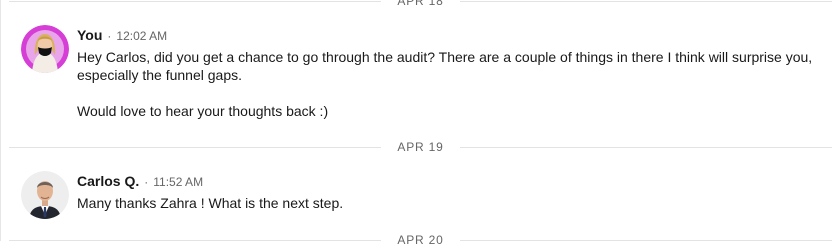 This screenshot has width=832, height=248. What do you see at coordinates (142, 36) in the screenshot?
I see `message-timestamp: 12:02 AM` at bounding box center [142, 36].